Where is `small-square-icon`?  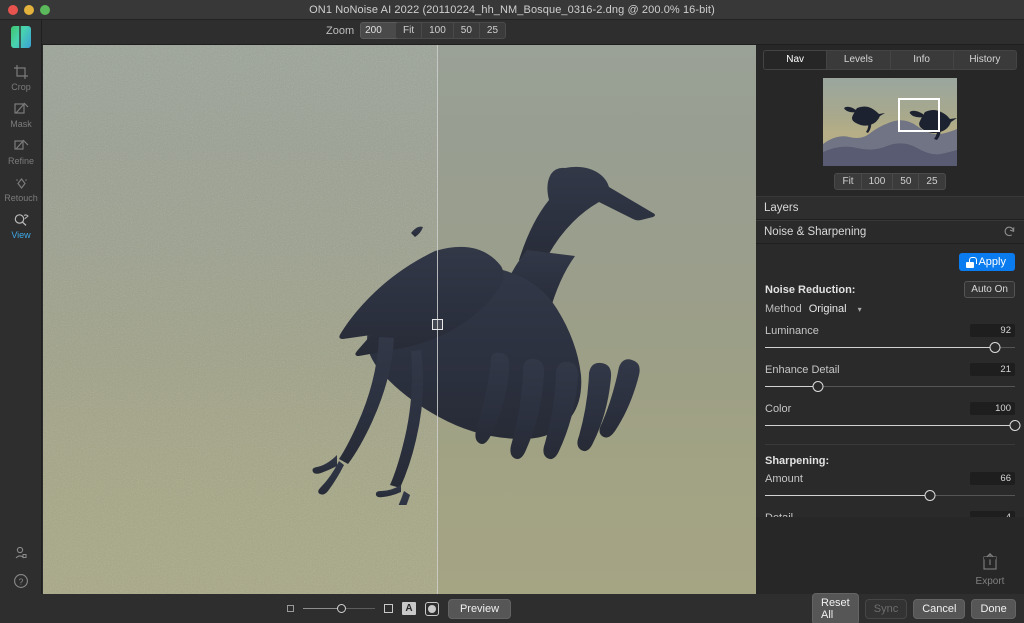
small-square-icon is located at coordinates (290, 608).